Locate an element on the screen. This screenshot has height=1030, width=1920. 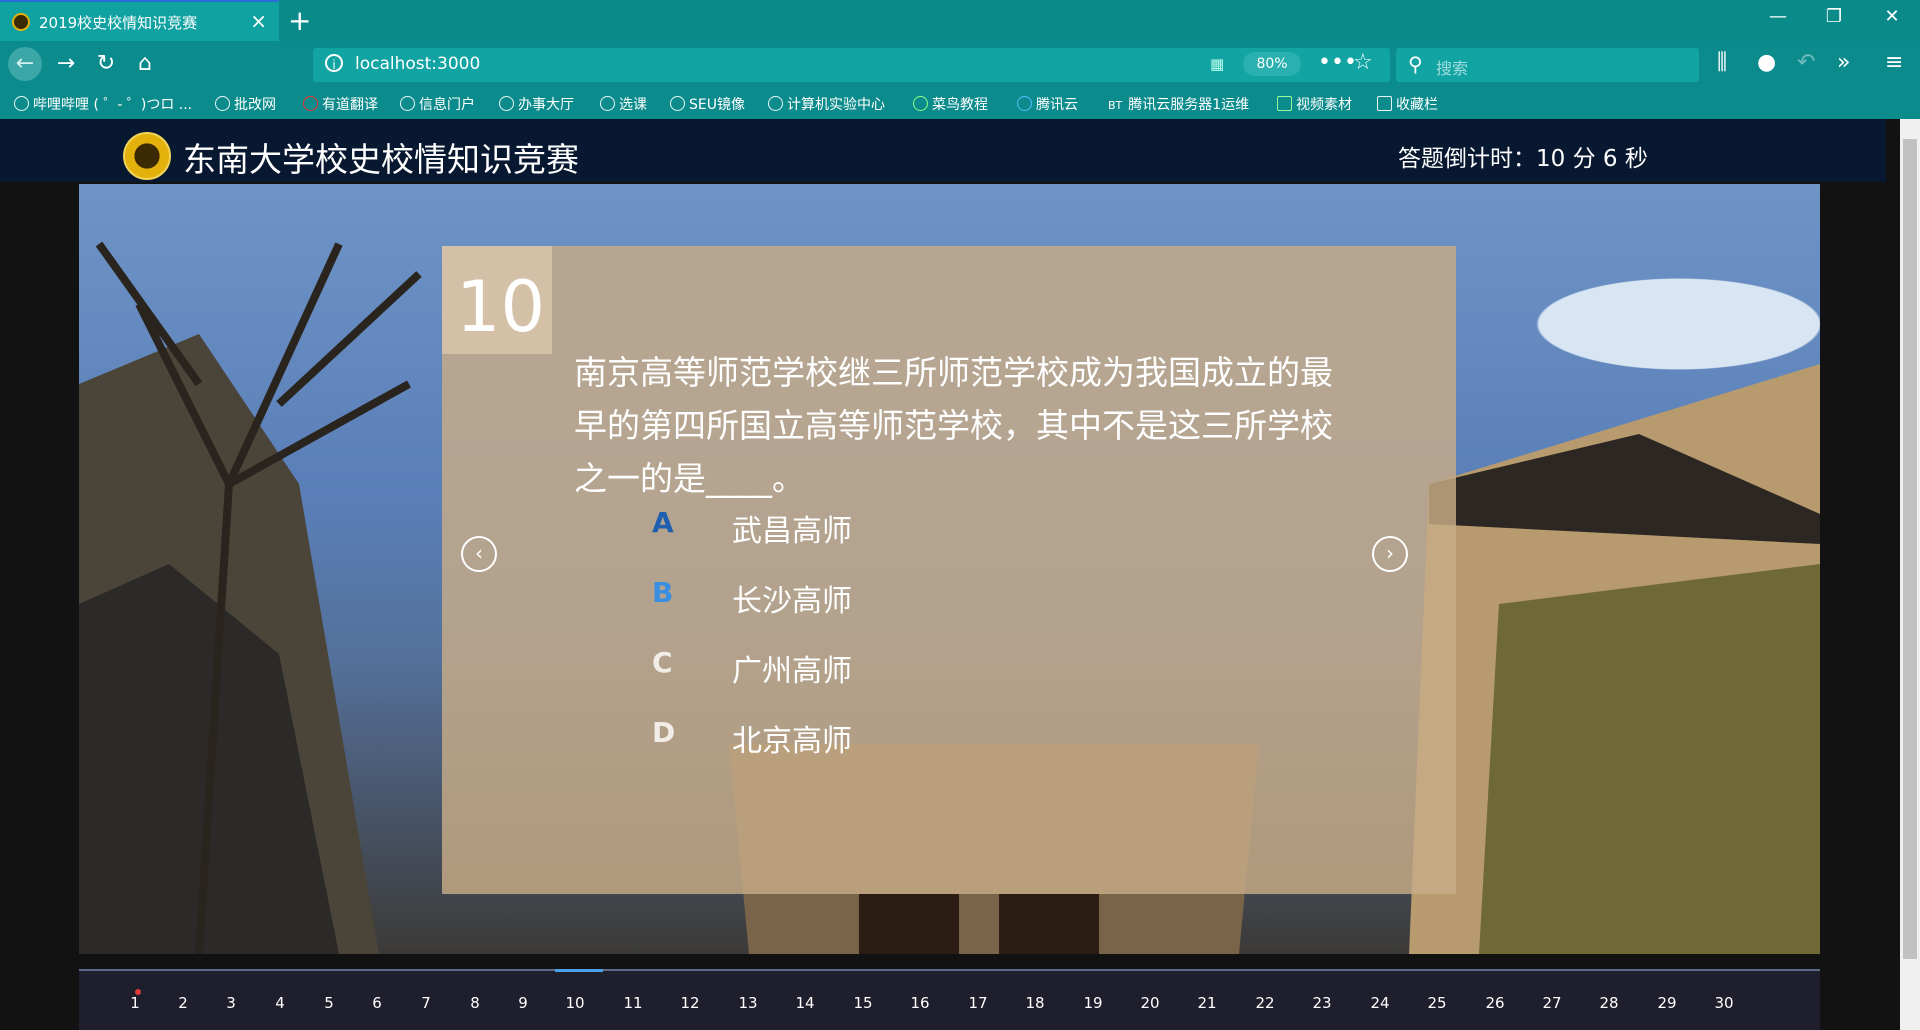
vertical-scrollbar is located at coordinates (1910, 574).